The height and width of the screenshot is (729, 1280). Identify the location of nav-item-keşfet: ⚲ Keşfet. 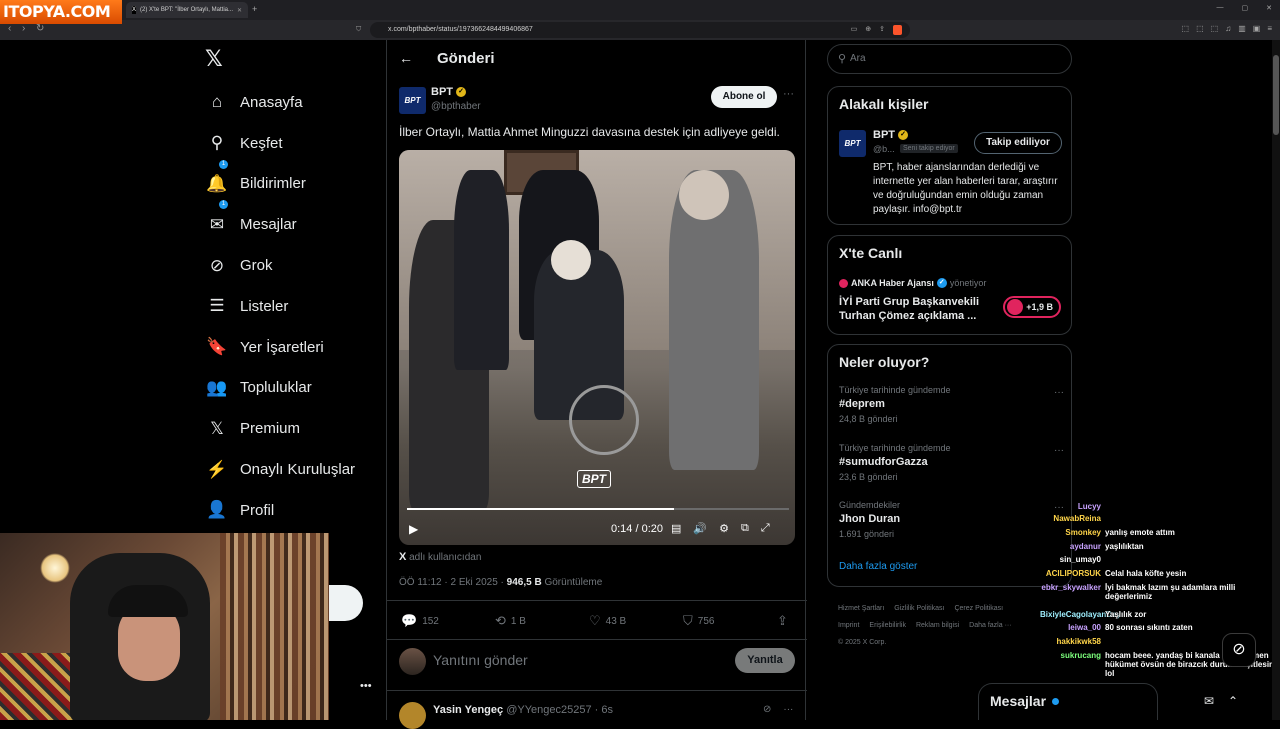
(280, 143).